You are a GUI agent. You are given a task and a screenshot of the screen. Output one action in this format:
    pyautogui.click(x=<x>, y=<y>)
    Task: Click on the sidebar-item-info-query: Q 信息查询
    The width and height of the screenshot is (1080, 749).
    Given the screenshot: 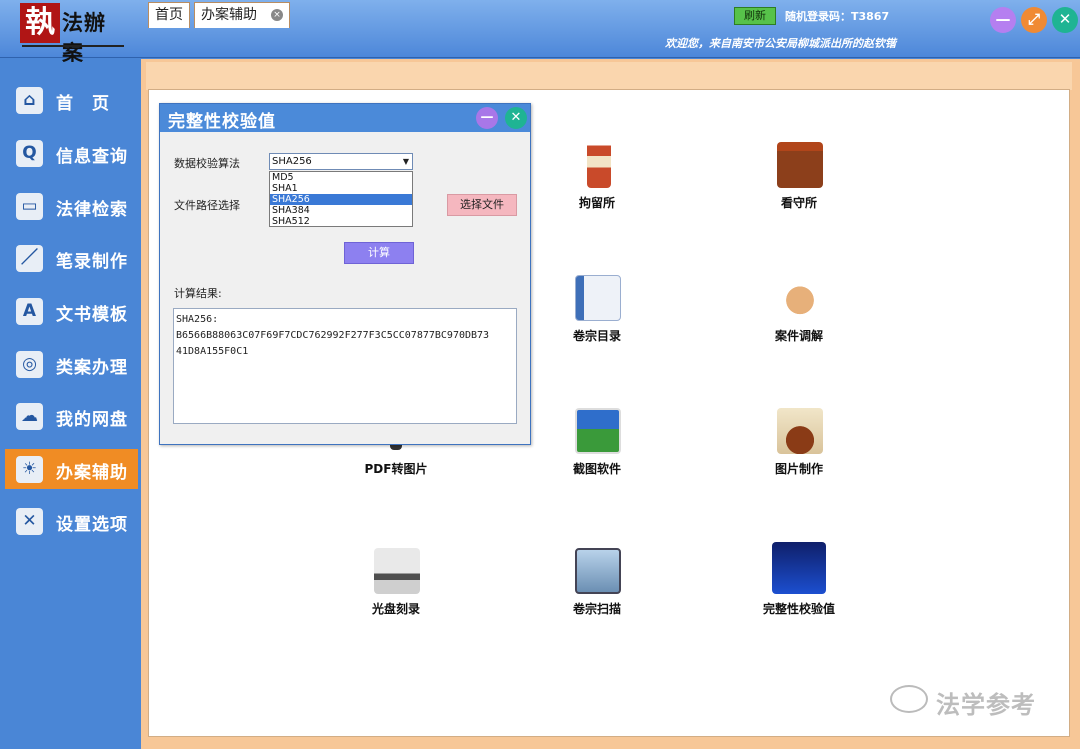 What is the action you would take?
    pyautogui.click(x=71, y=153)
    